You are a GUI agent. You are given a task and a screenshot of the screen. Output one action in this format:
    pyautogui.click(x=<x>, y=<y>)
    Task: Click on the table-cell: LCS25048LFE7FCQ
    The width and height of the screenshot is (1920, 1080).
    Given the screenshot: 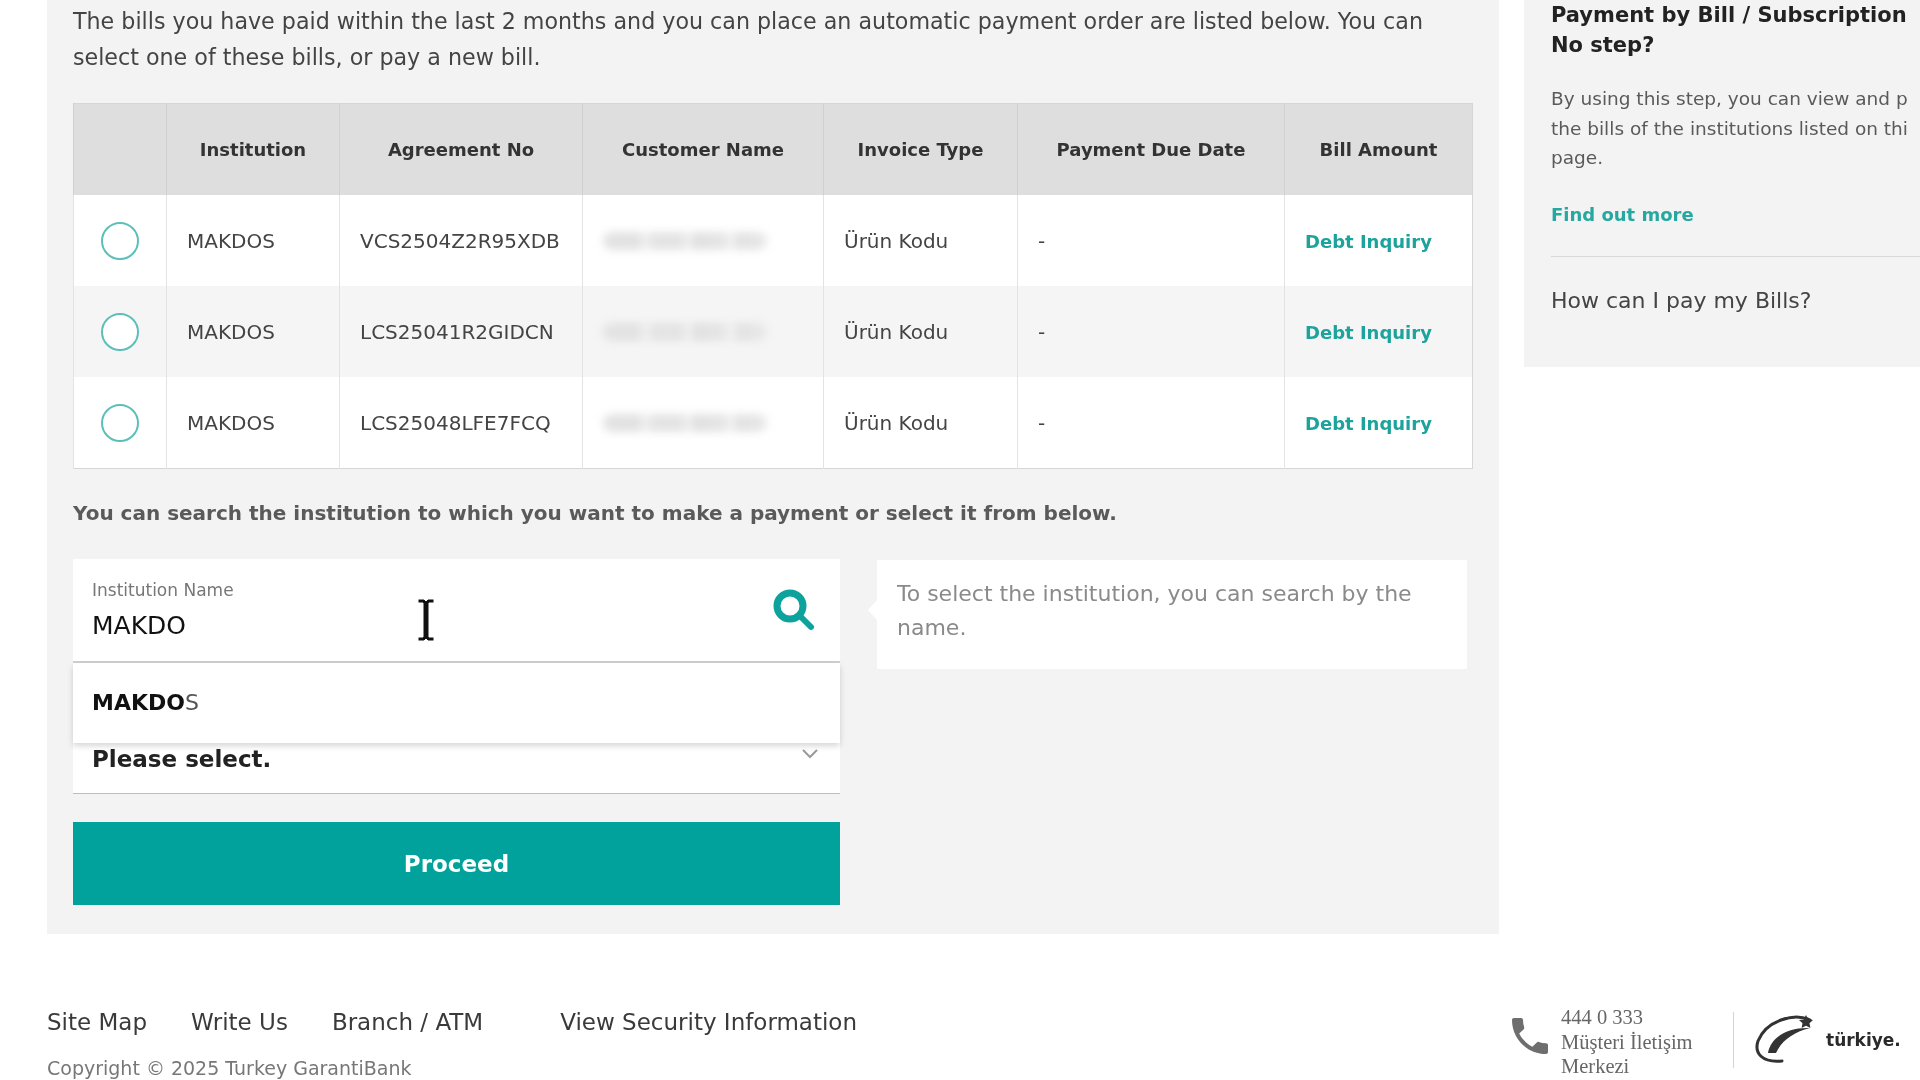 What is the action you would take?
    pyautogui.click(x=461, y=423)
    